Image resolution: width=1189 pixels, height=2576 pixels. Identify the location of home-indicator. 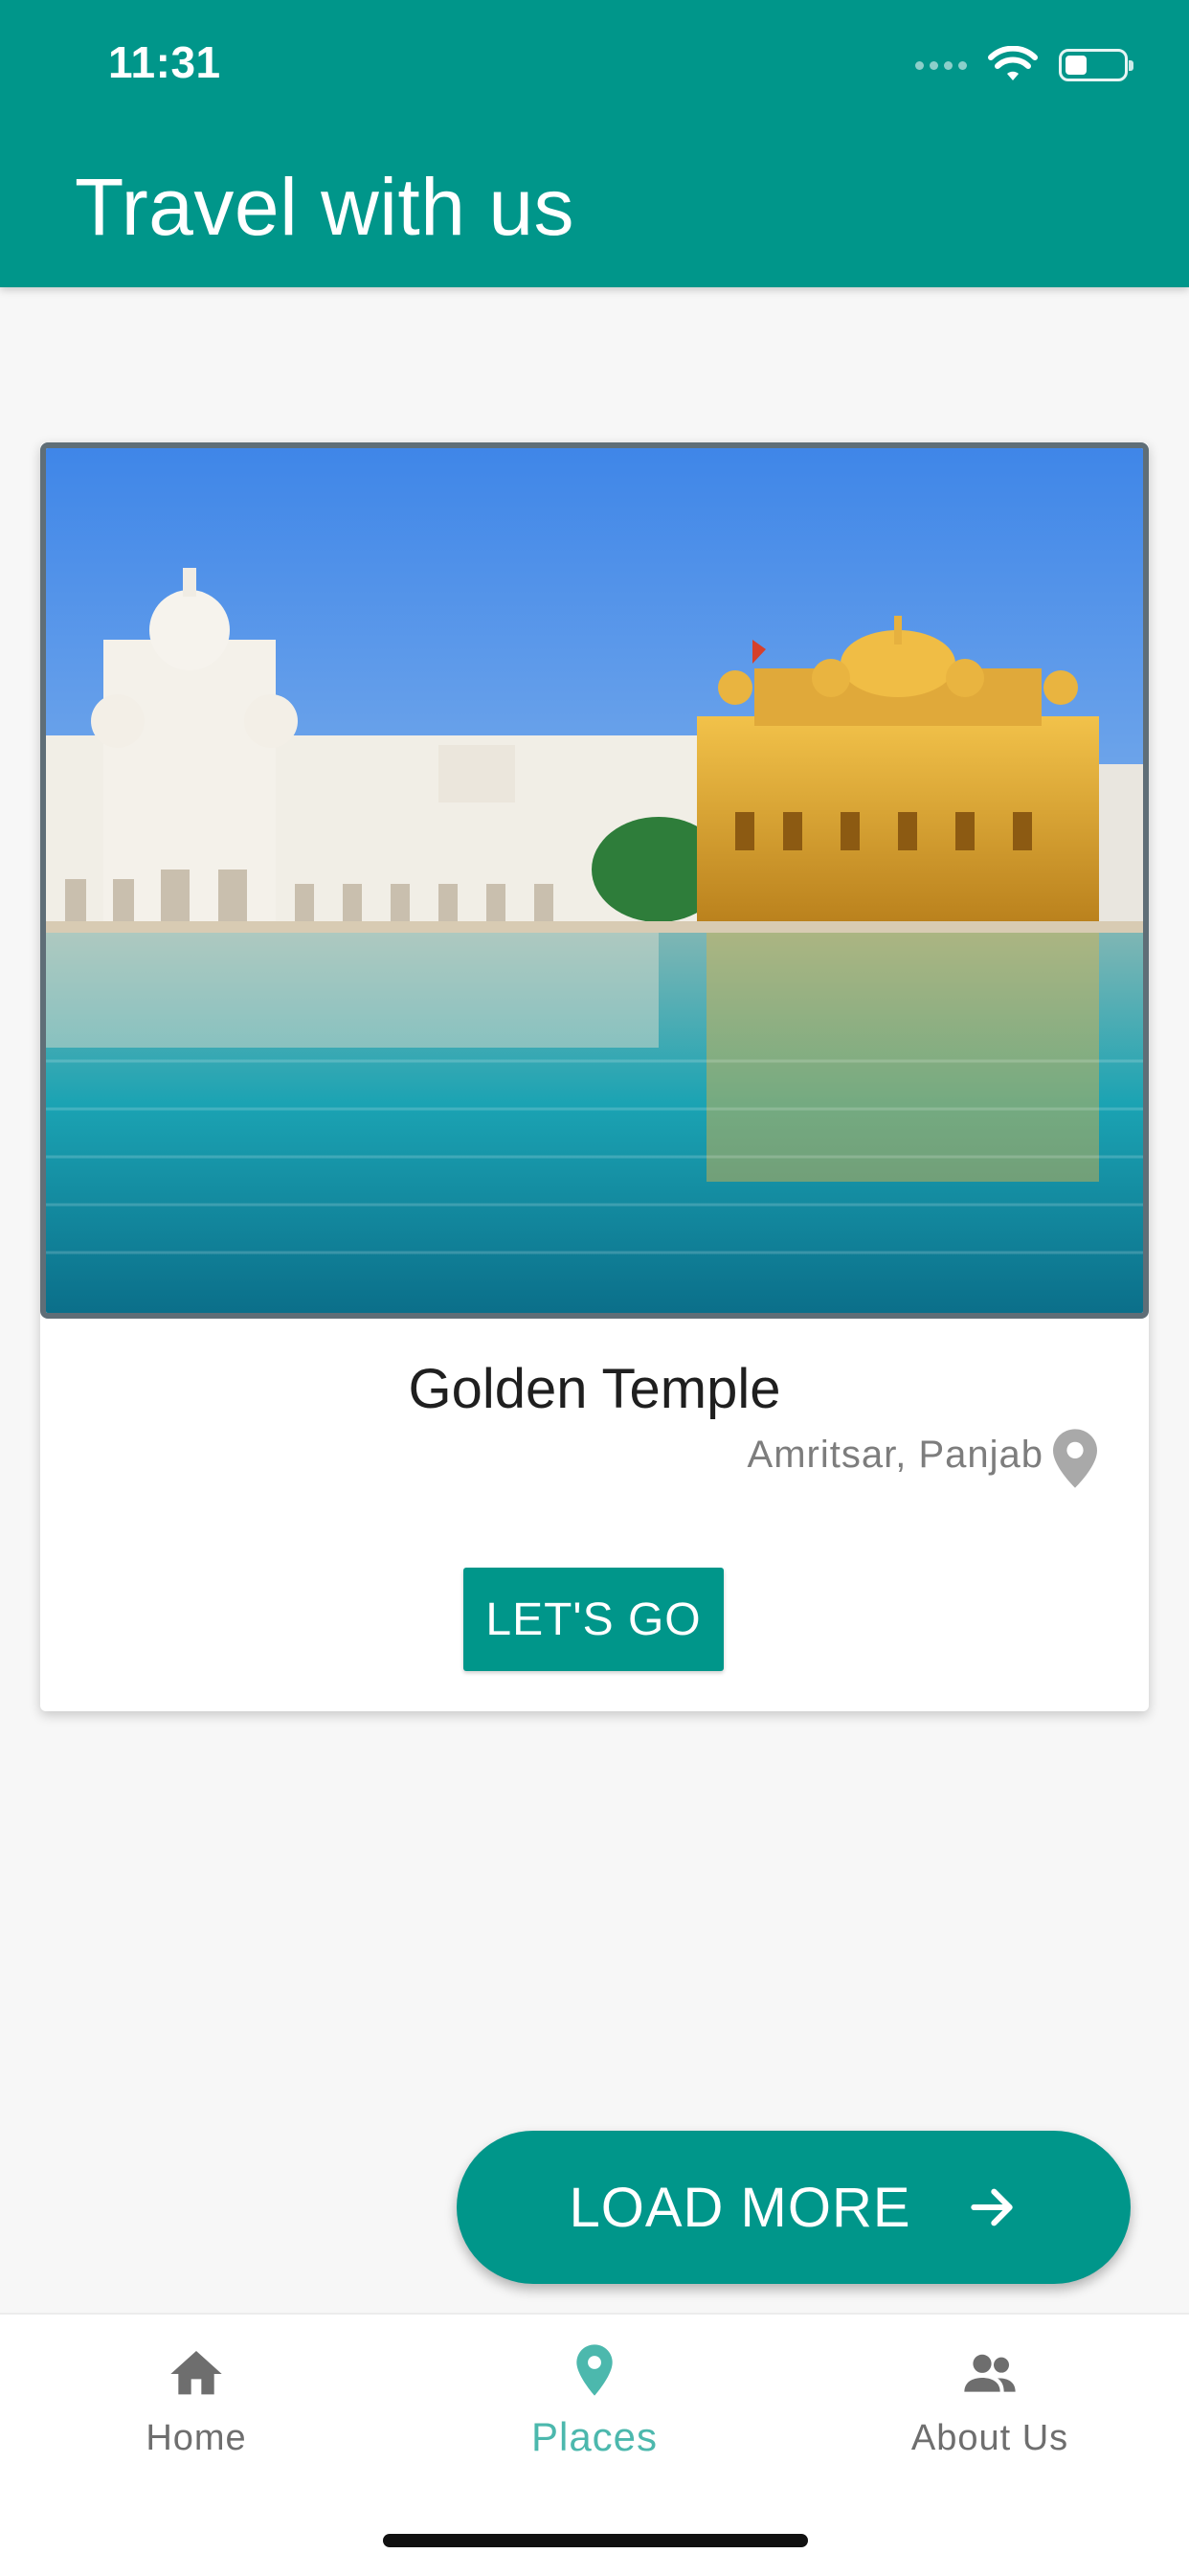
(595, 2540).